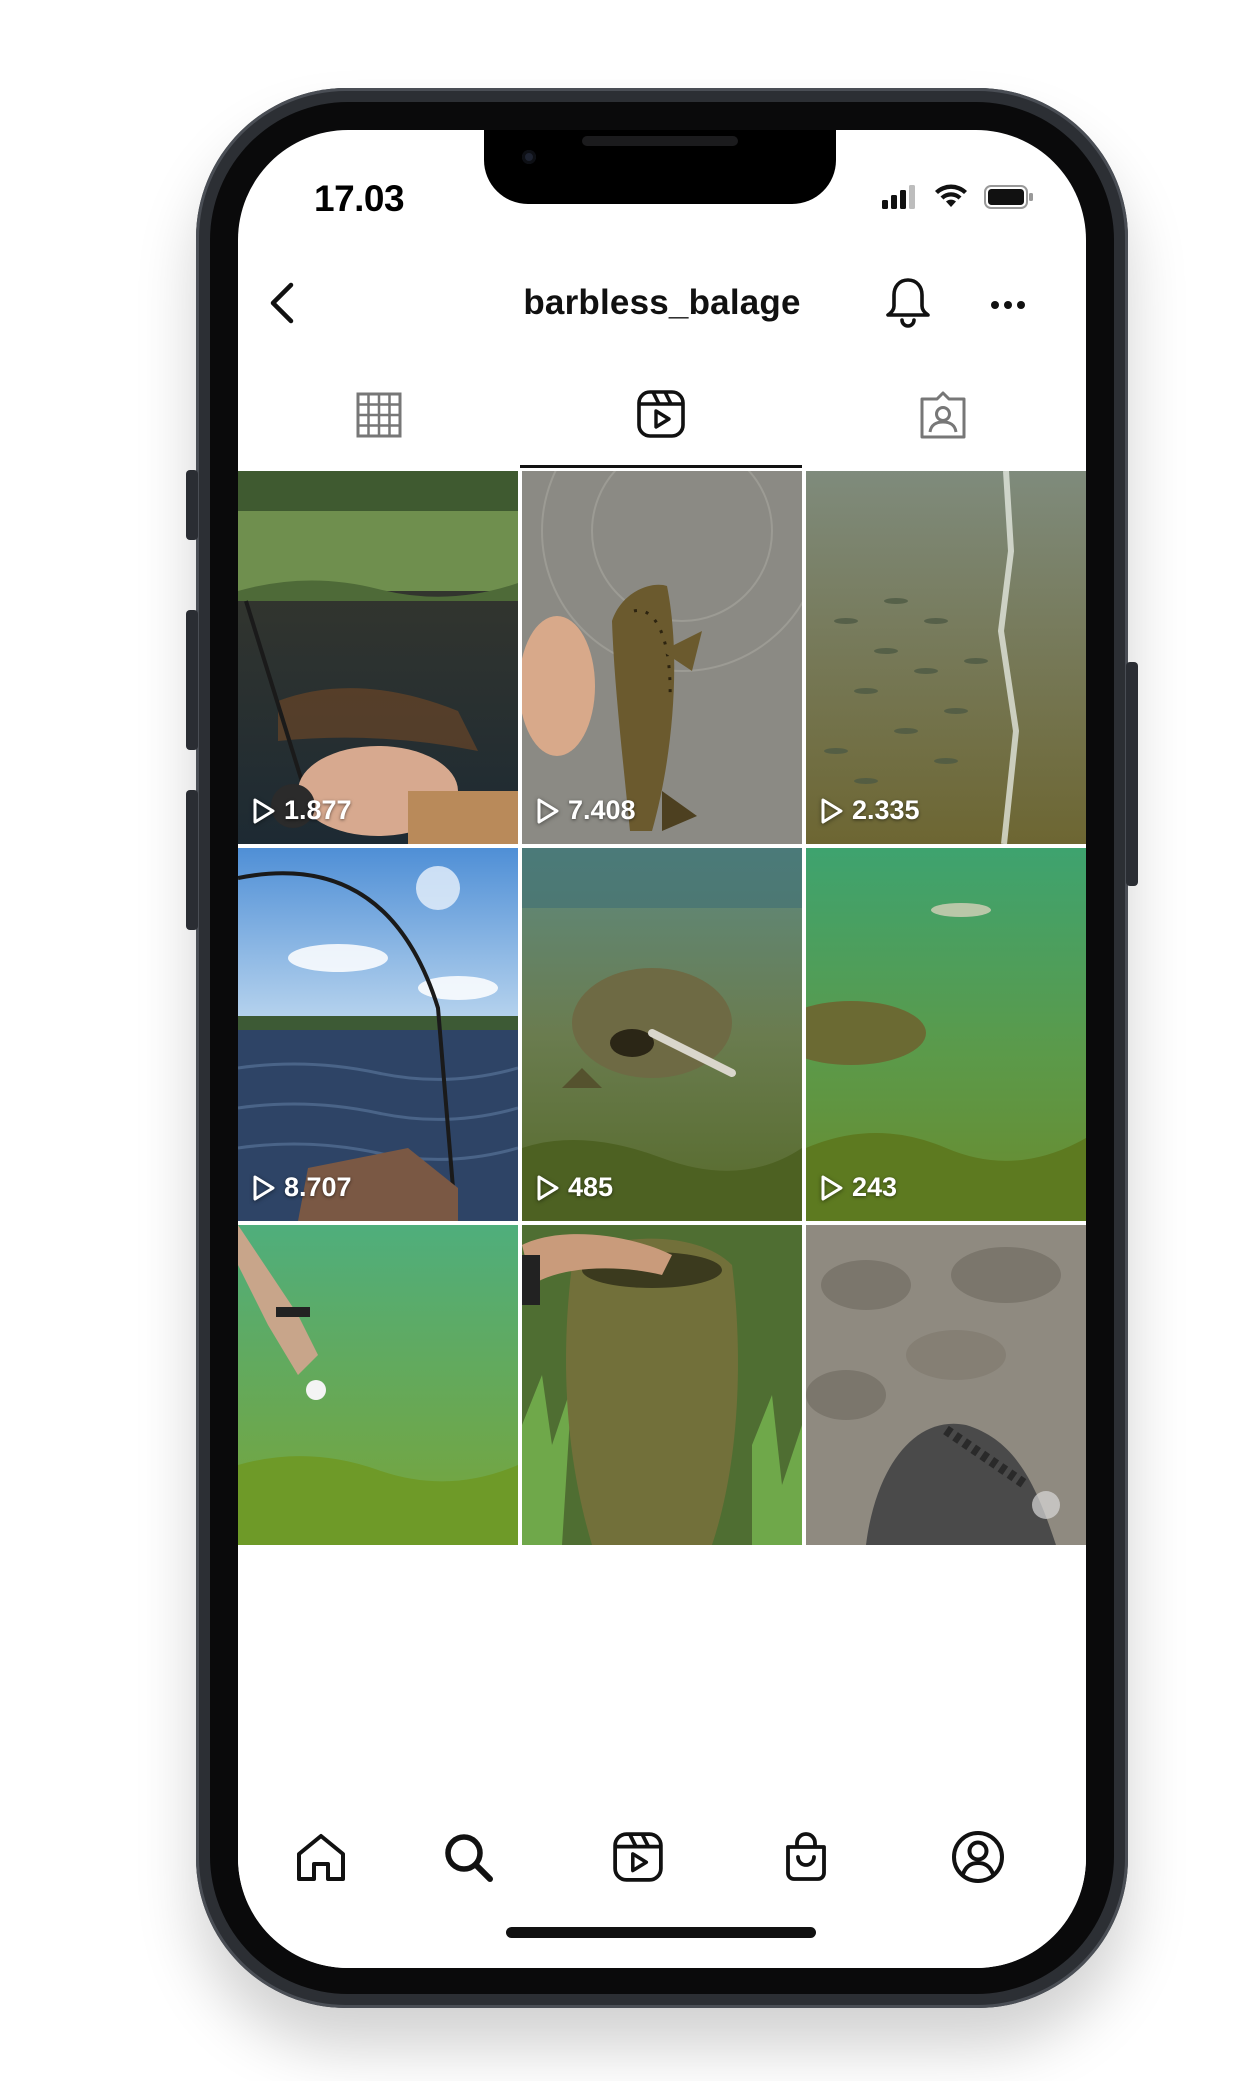  I want to click on nav-search, so click(468, 1857).